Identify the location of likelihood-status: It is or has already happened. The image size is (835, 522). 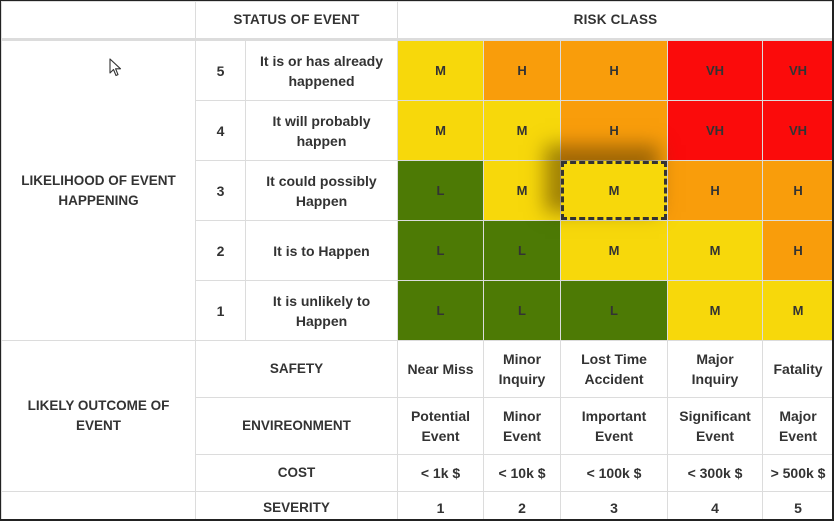
(321, 70).